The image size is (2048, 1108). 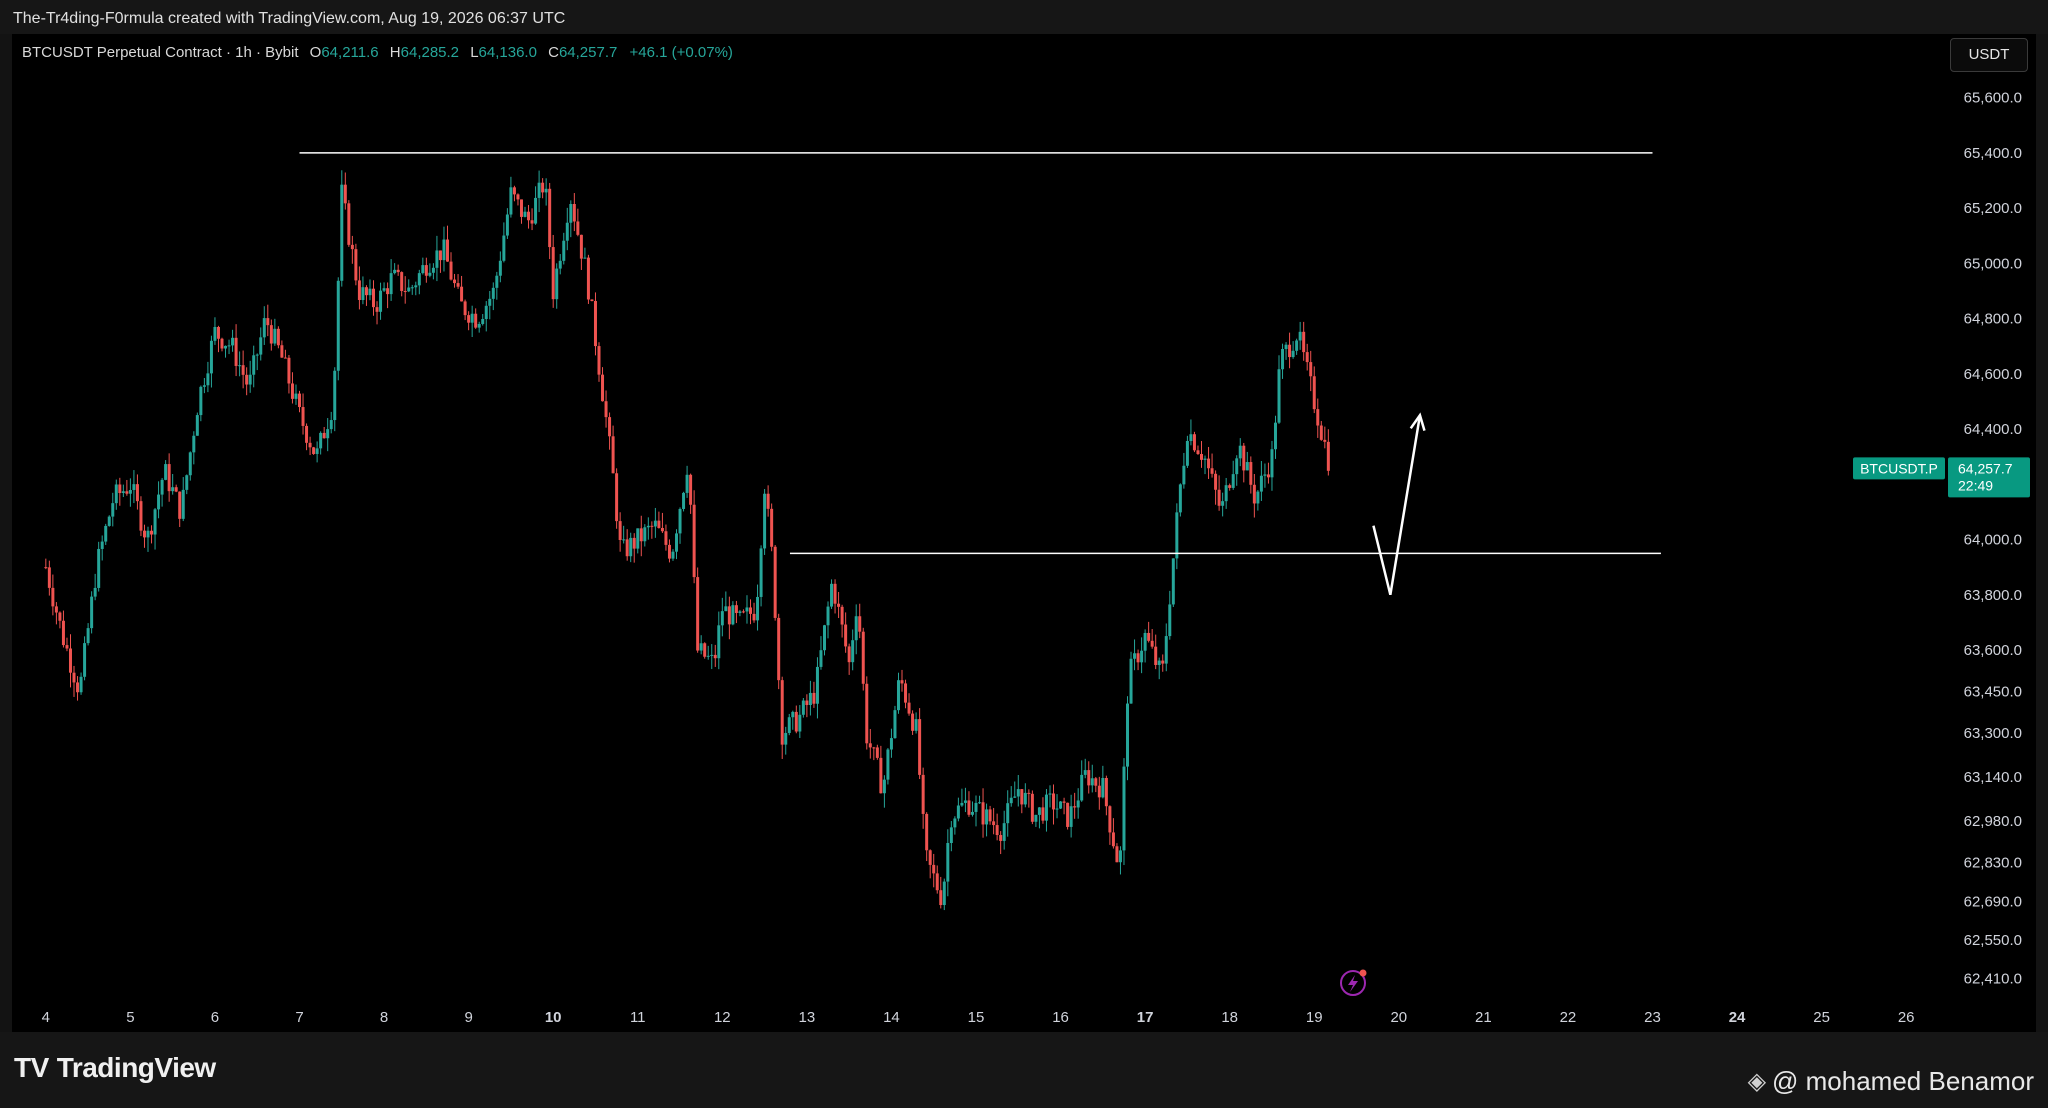 I want to click on symbol-tag-label: BTCUSDT.P, so click(x=1899, y=468).